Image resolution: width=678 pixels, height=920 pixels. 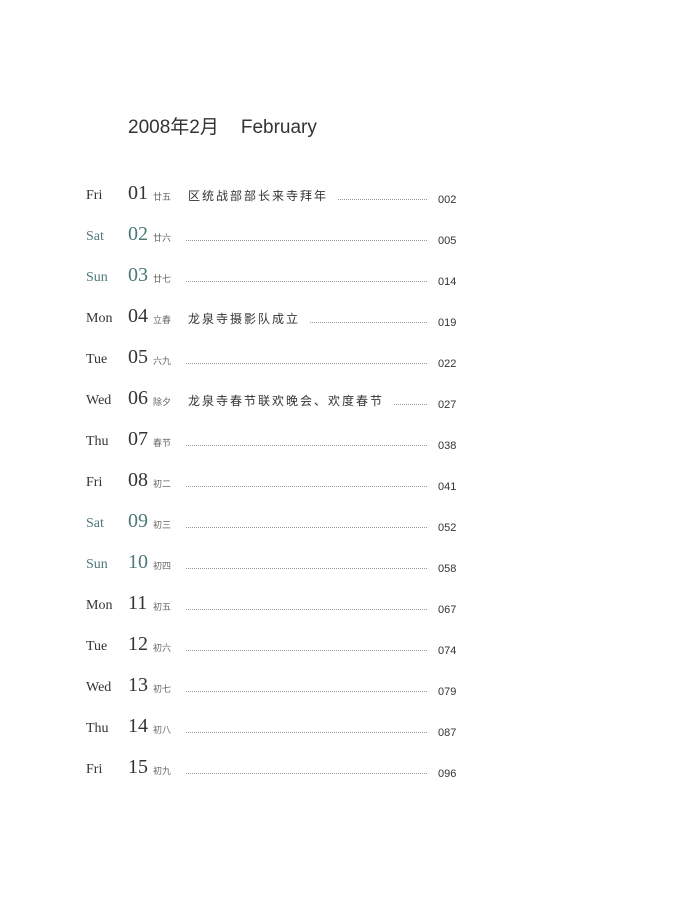 What do you see at coordinates (339, 287) in the screenshot?
I see `list-item: Sun 03 廿七 014` at bounding box center [339, 287].